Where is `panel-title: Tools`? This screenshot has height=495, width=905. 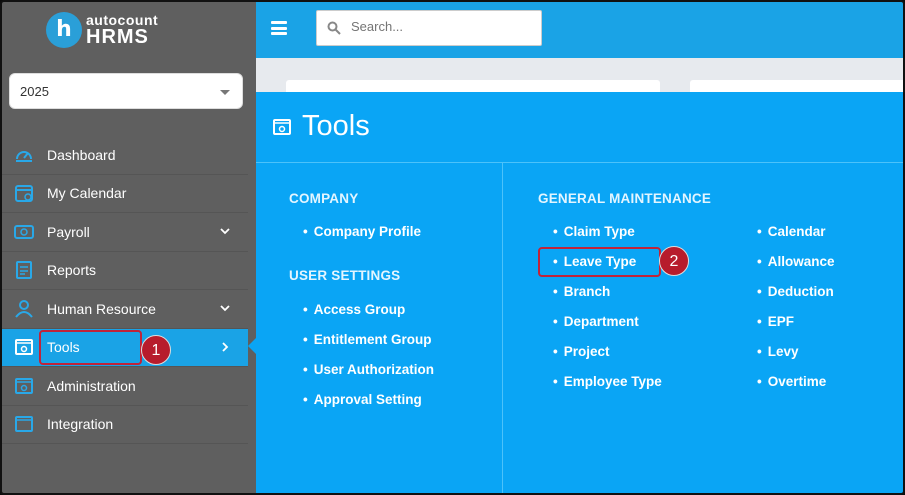
panel-title: Tools is located at coordinates (321, 126).